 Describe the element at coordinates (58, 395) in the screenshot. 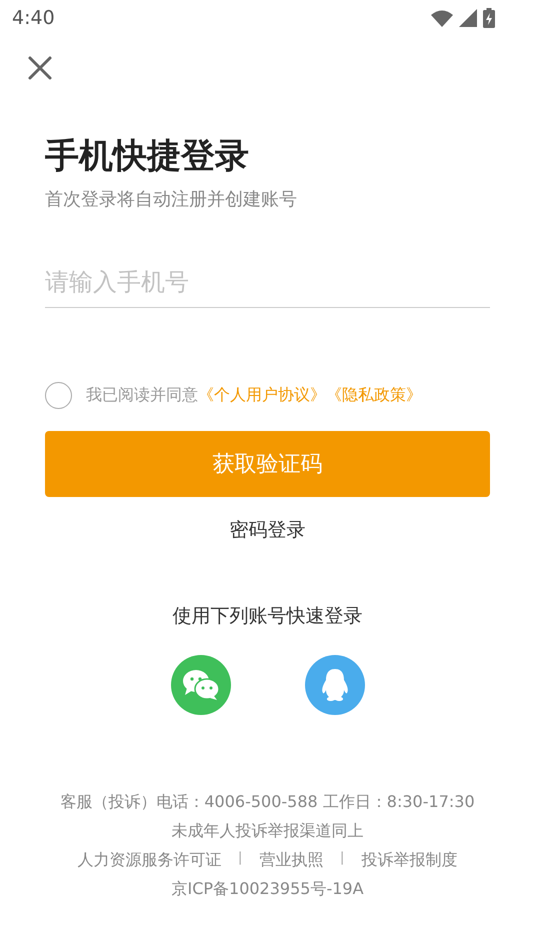

I see `agreement-checkbox` at that location.